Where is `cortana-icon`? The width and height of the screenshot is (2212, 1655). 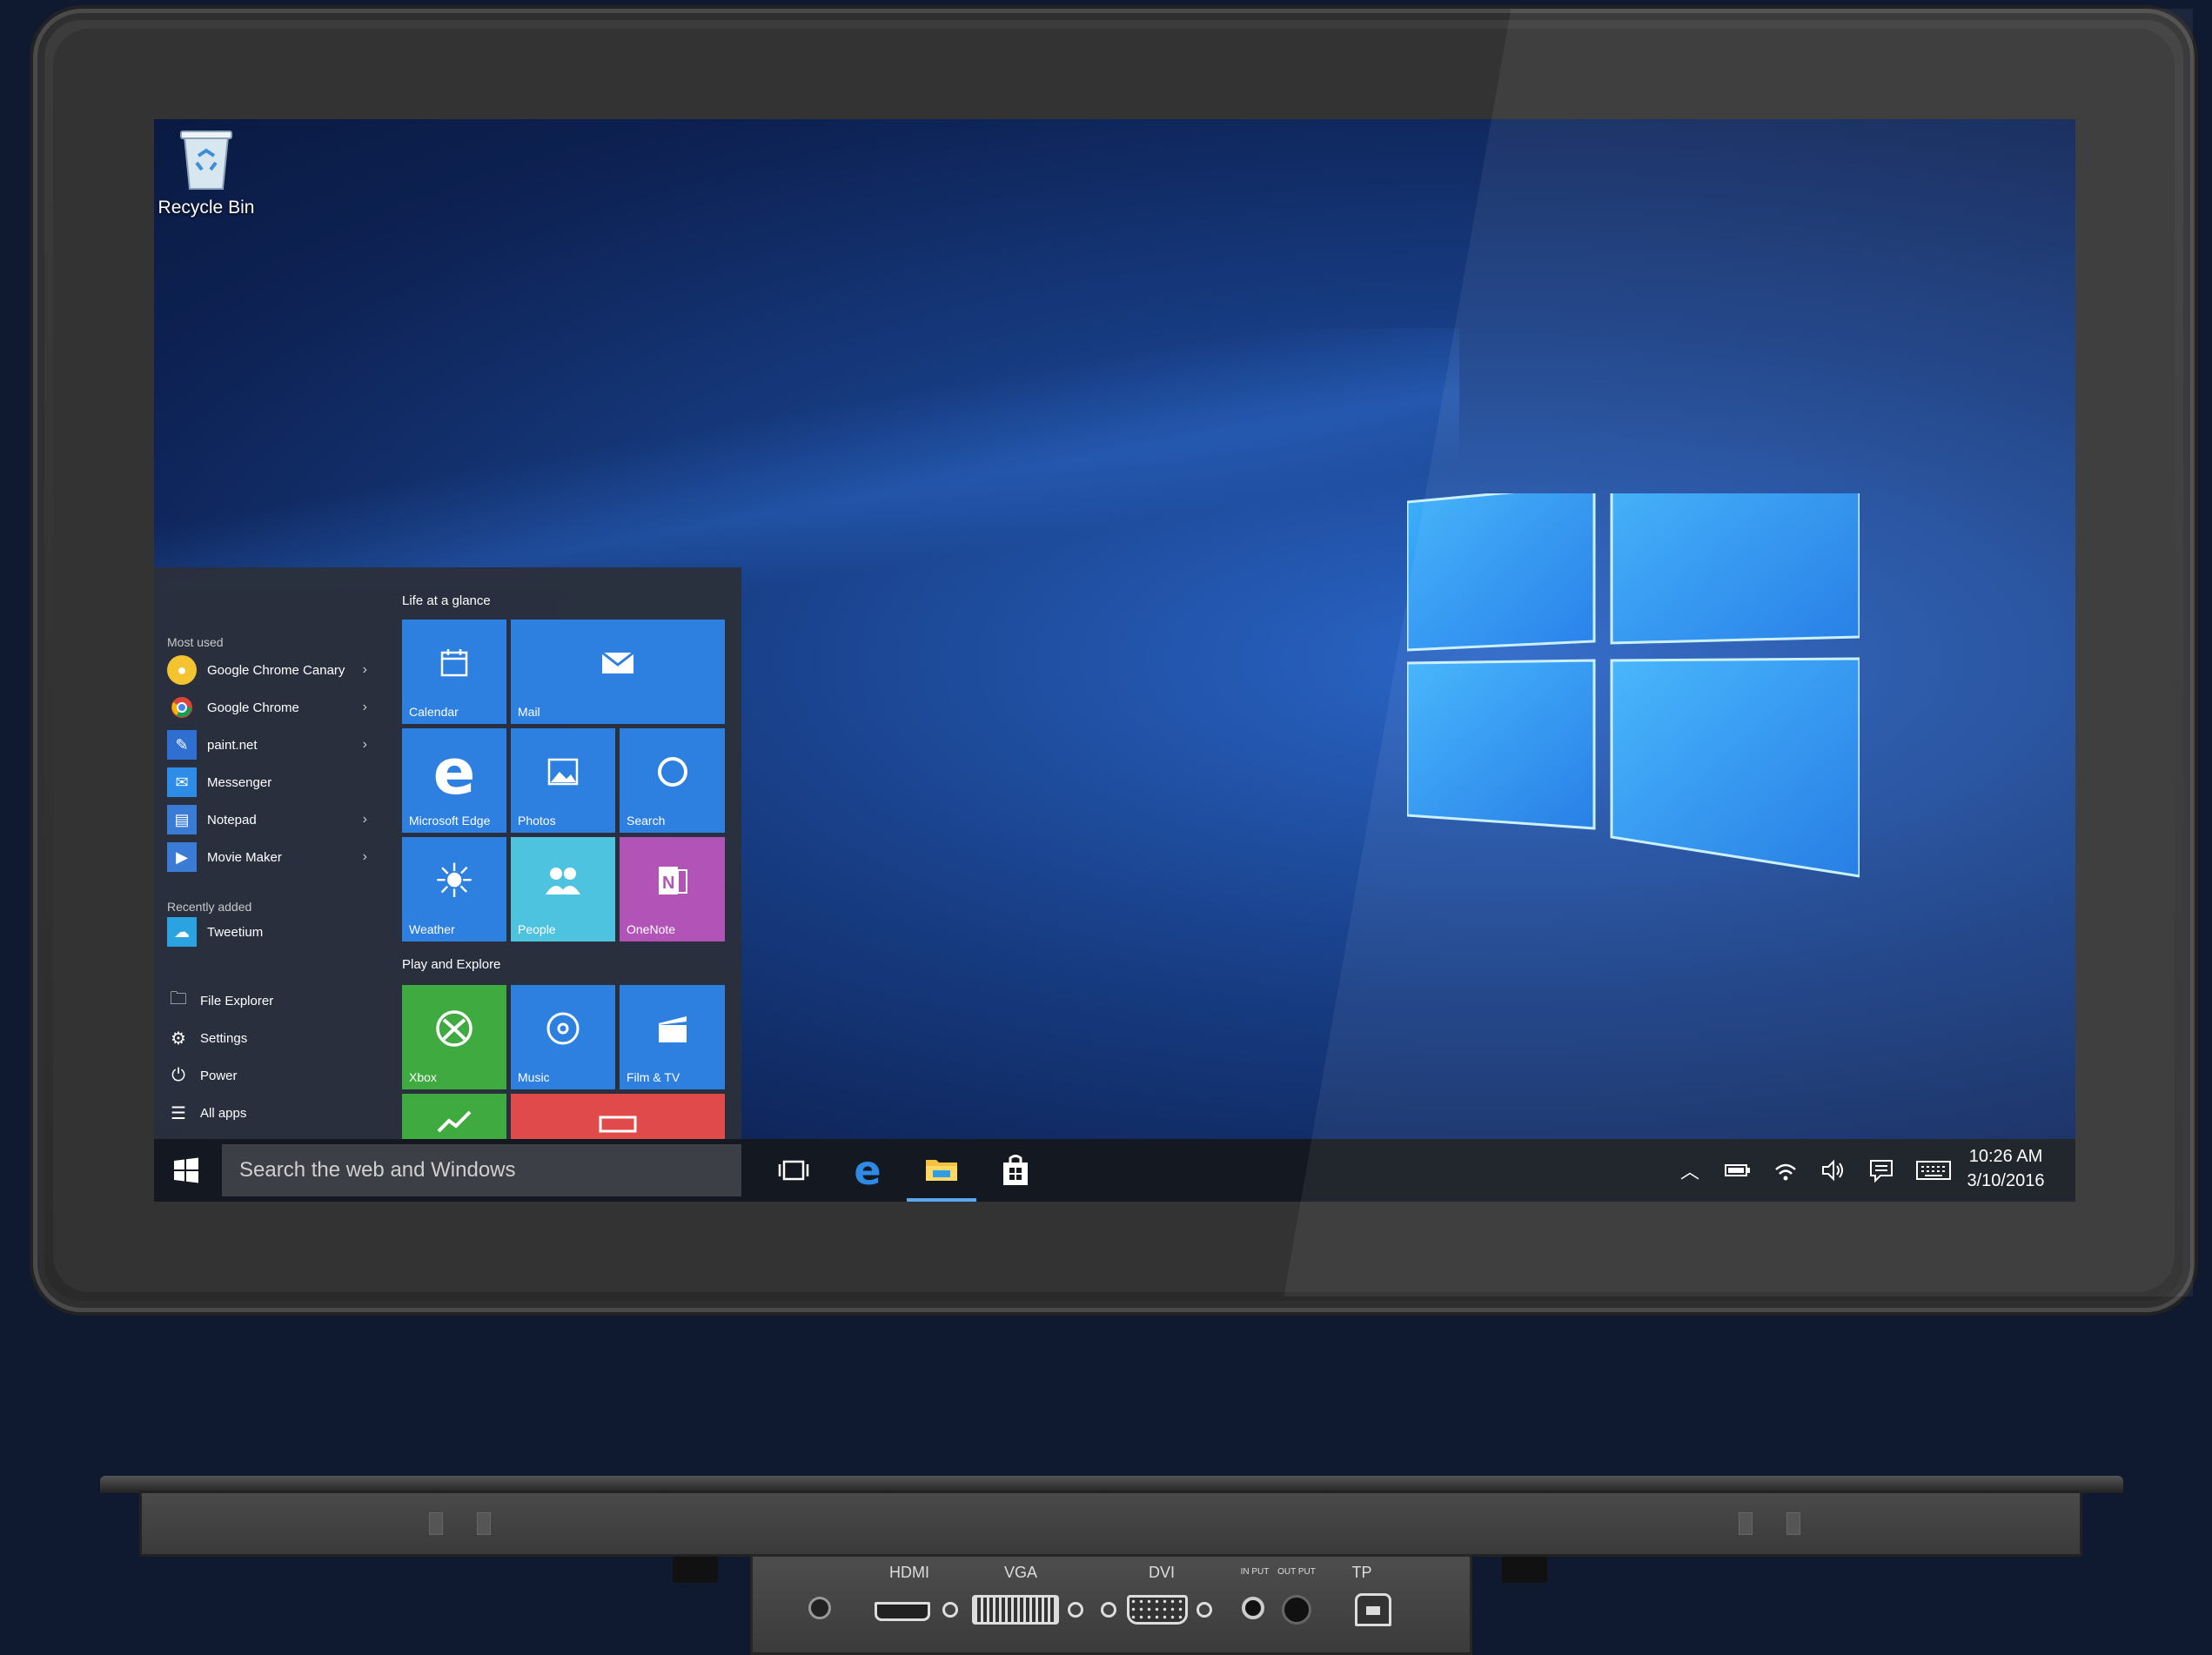
cortana-icon is located at coordinates (672, 771).